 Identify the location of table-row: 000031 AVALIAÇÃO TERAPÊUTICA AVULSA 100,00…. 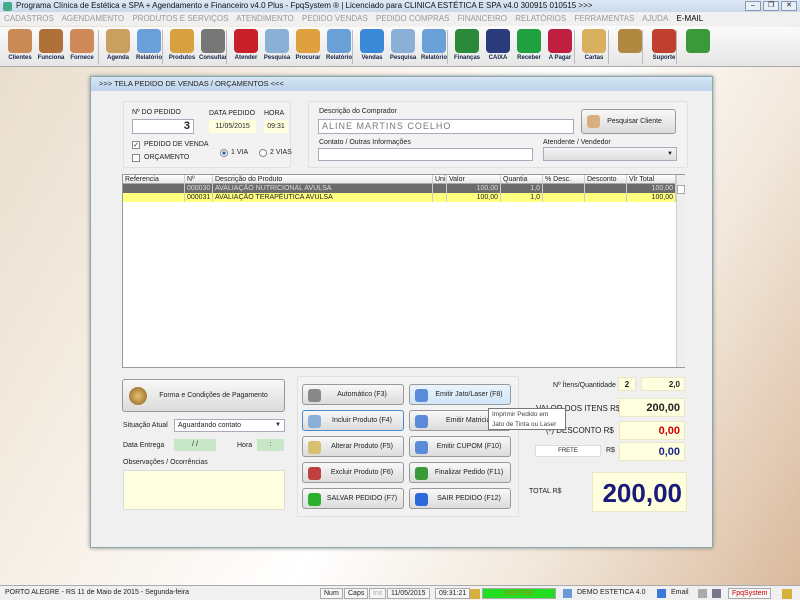
(399, 197).